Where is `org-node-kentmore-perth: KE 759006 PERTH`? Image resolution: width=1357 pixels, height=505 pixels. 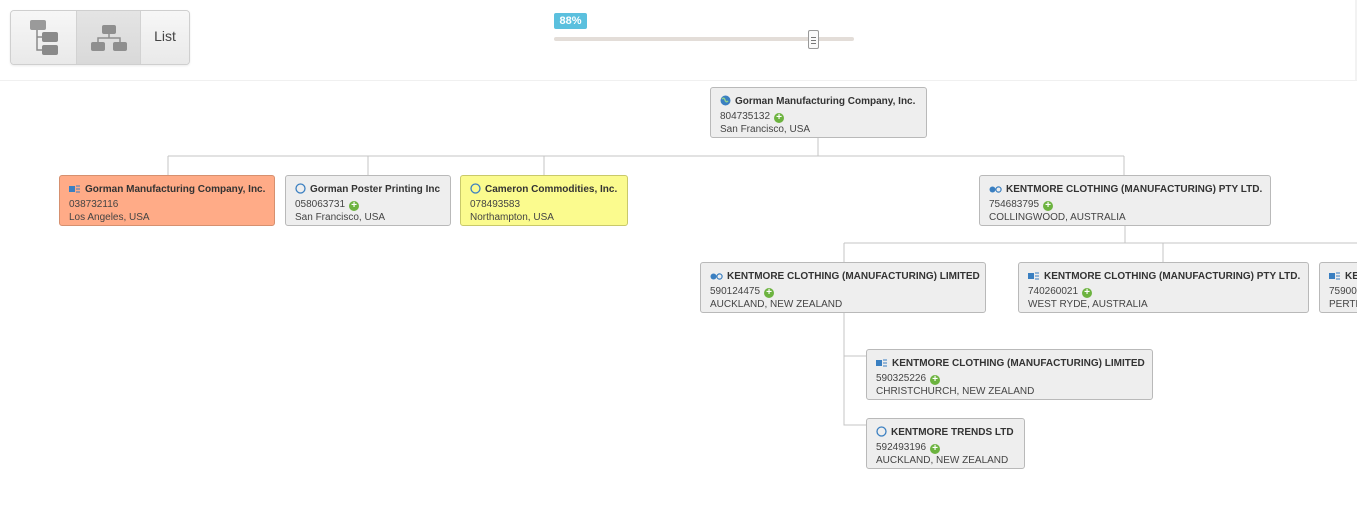 org-node-kentmore-perth: KE 759006 PERTH is located at coordinates (1338, 287).